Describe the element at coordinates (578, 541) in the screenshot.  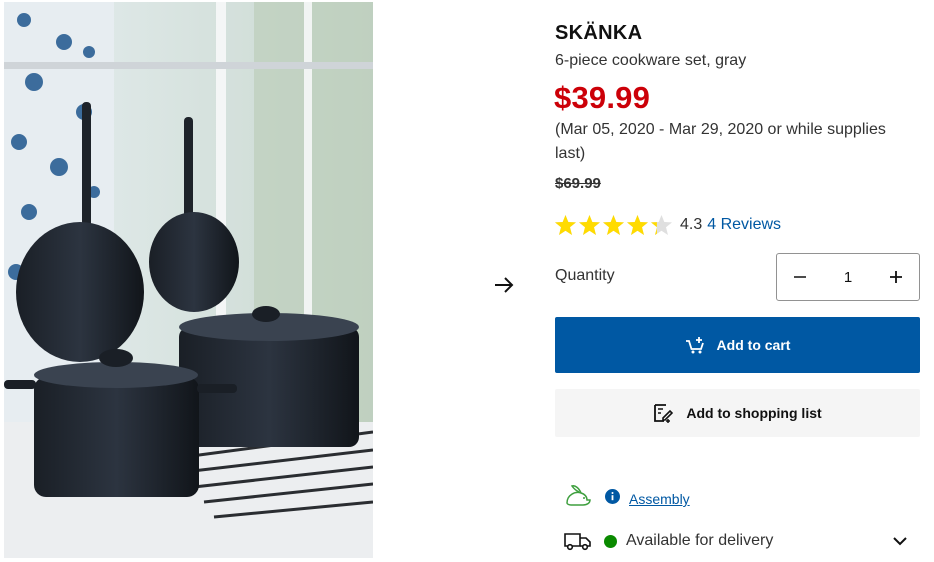
I see `truck-icon` at that location.